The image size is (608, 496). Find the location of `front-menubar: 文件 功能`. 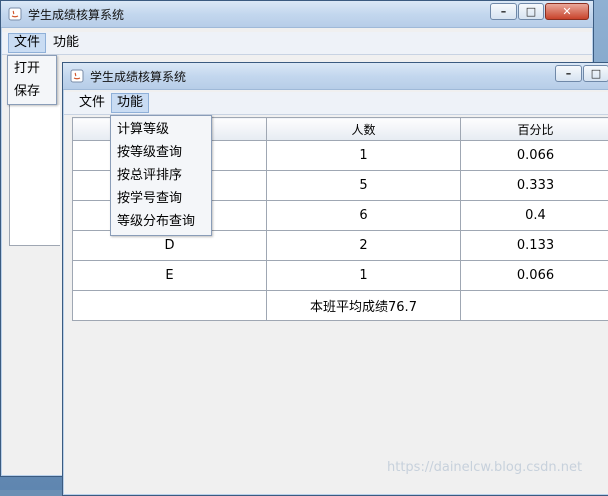

front-menubar: 文件 功能 is located at coordinates (336, 103).